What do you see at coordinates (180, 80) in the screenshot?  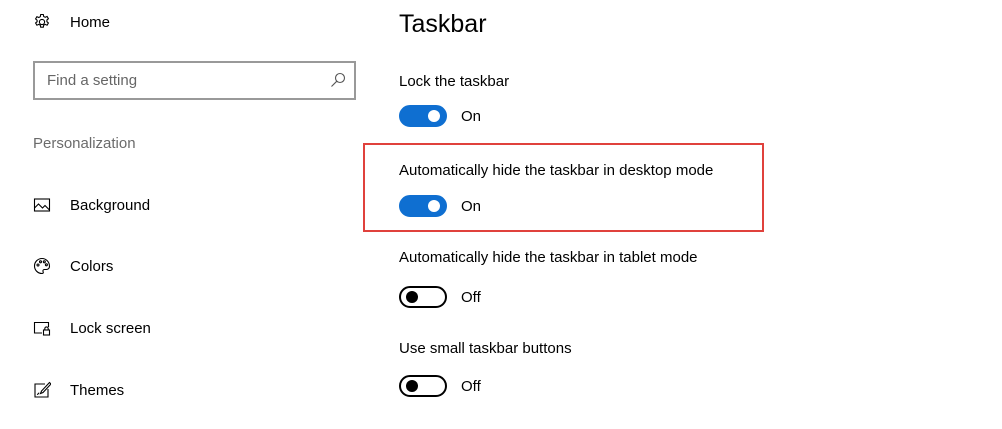 I see `search-input` at bounding box center [180, 80].